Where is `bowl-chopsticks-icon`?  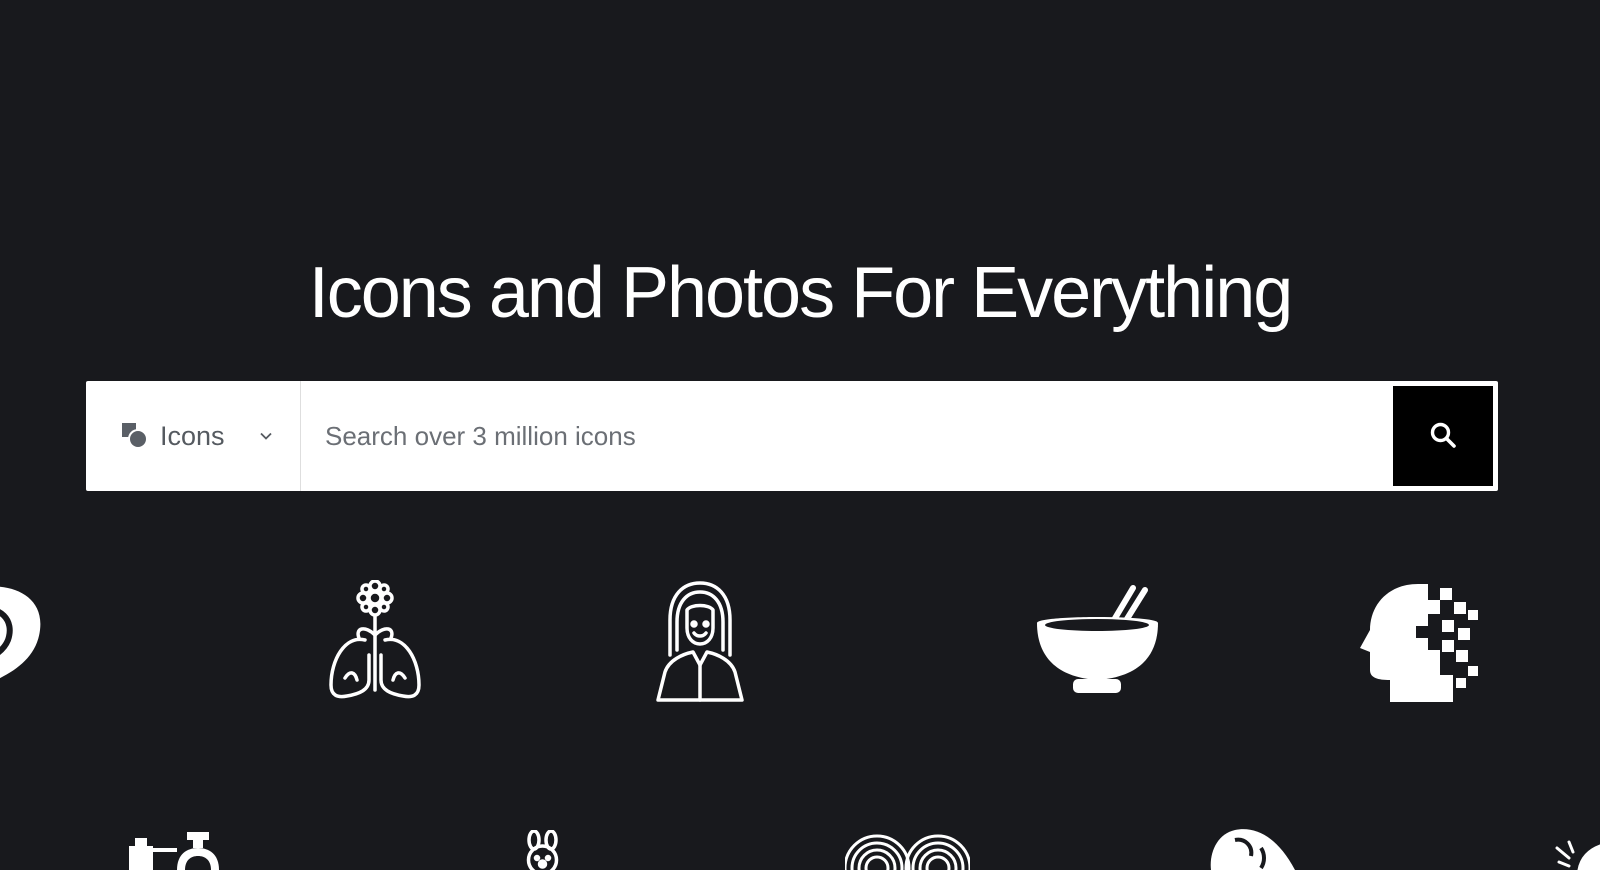
bowl-chopsticks-icon is located at coordinates (1097, 642).